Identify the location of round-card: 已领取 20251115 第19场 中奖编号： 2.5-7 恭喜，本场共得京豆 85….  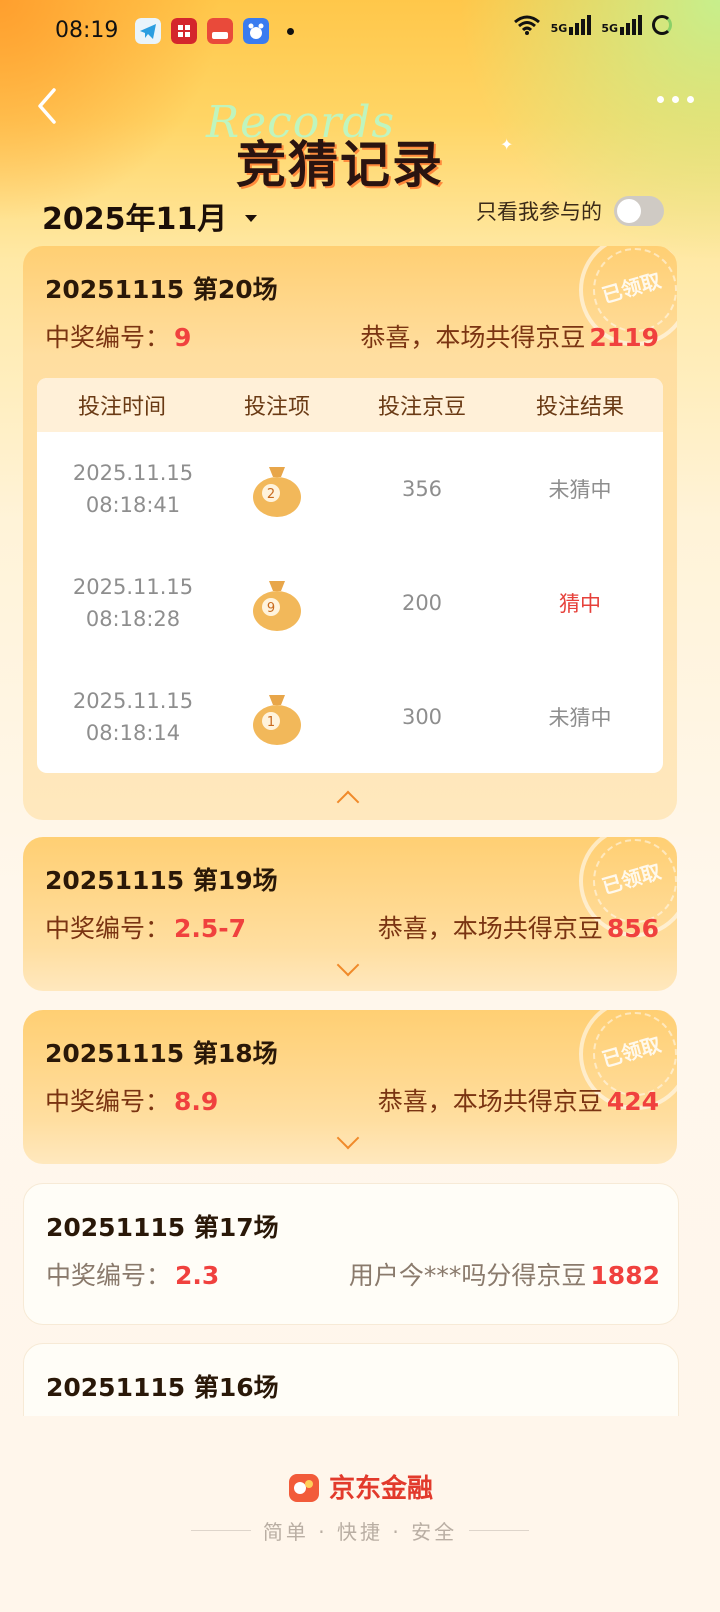
(350, 914).